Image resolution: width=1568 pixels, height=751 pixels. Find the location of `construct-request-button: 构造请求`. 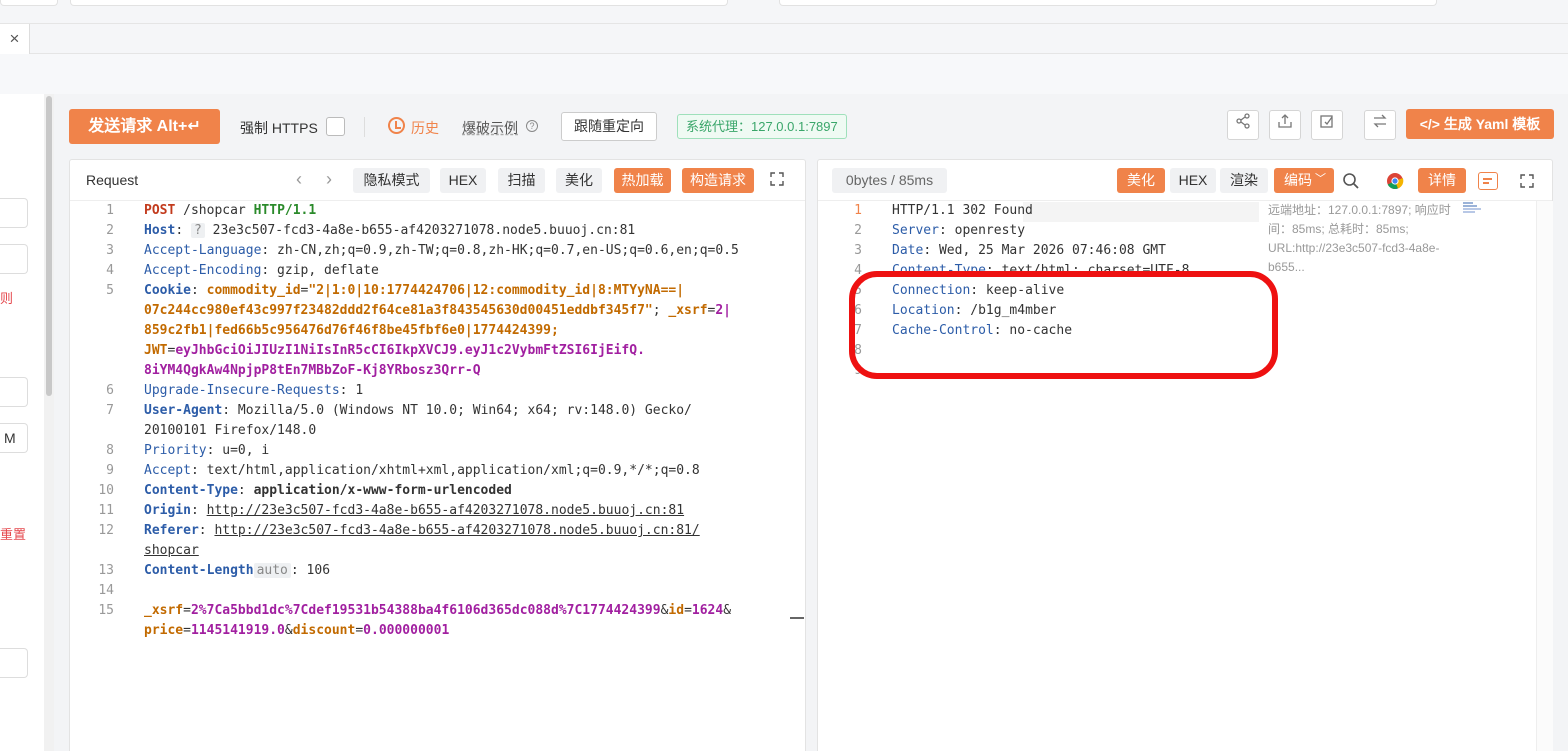

construct-request-button: 构造请求 is located at coordinates (718, 180).